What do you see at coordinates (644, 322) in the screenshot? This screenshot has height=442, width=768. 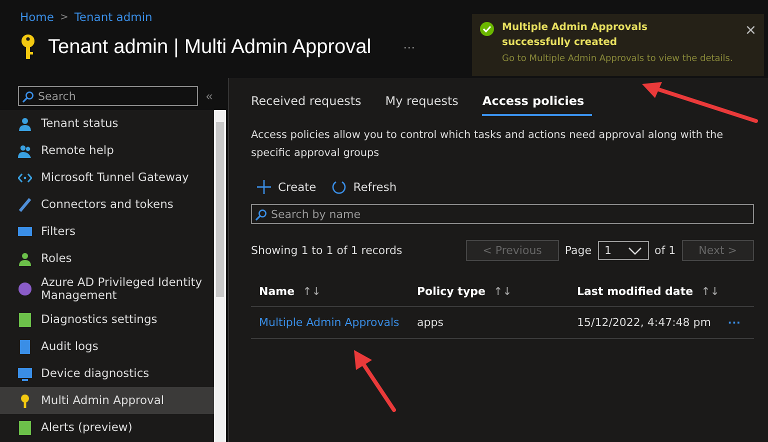 I see `table-cell: 15/12/2022, 4:47:48 pm` at bounding box center [644, 322].